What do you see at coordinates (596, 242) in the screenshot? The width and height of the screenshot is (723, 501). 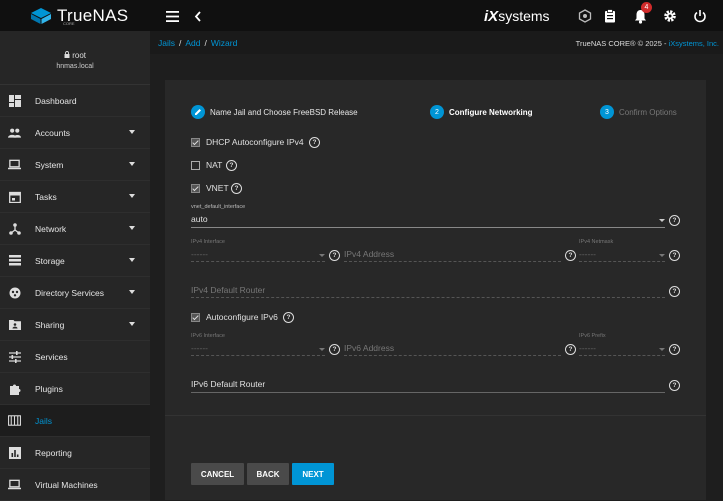 I see `ipv4-netmask-label: IPv4 Netmask` at bounding box center [596, 242].